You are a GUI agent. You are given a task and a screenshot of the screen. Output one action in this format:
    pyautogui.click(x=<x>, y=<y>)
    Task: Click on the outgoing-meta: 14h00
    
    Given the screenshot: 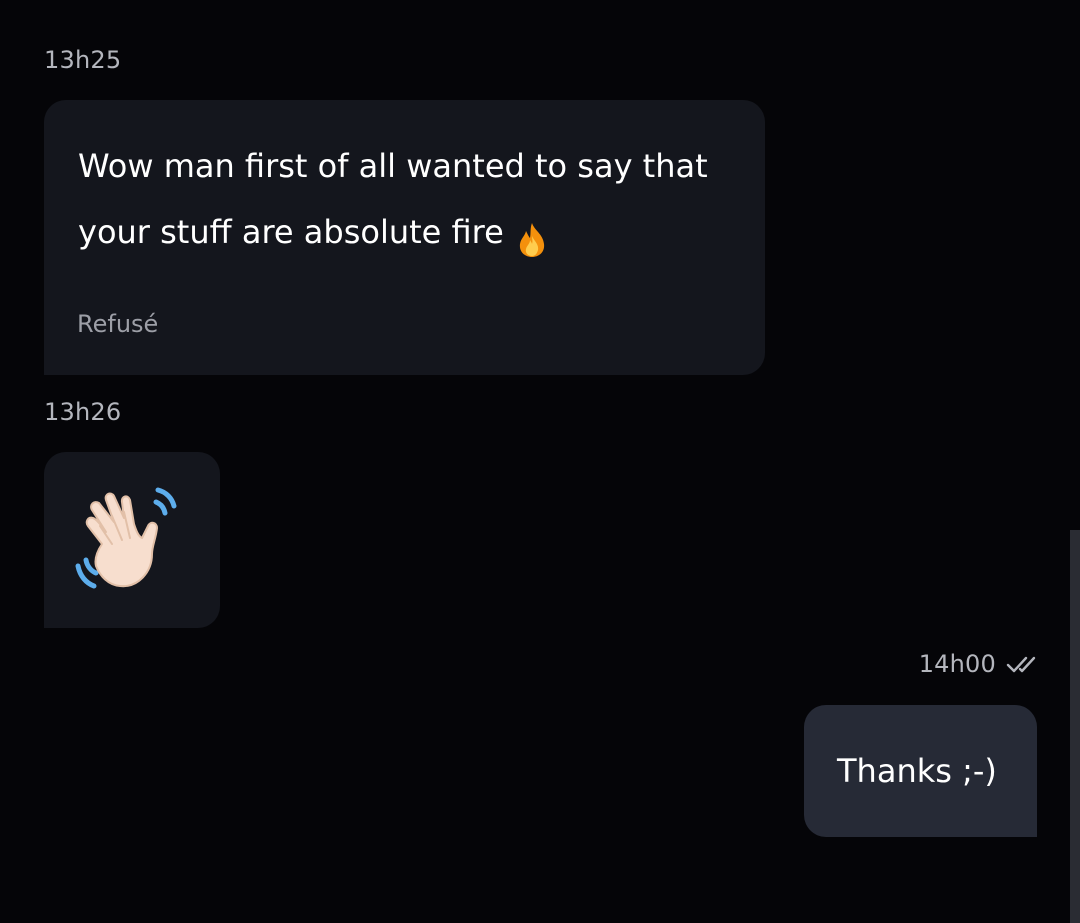 What is the action you would take?
    pyautogui.click(x=977, y=664)
    